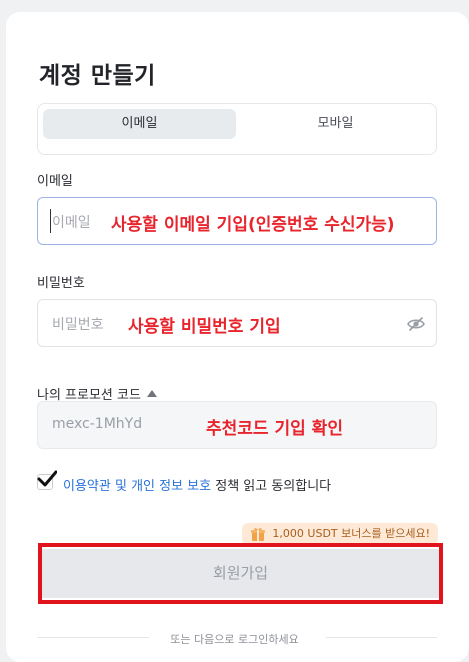 The height and width of the screenshot is (662, 469). What do you see at coordinates (87, 486) in the screenshot?
I see `terms-link: 이용약관` at bounding box center [87, 486].